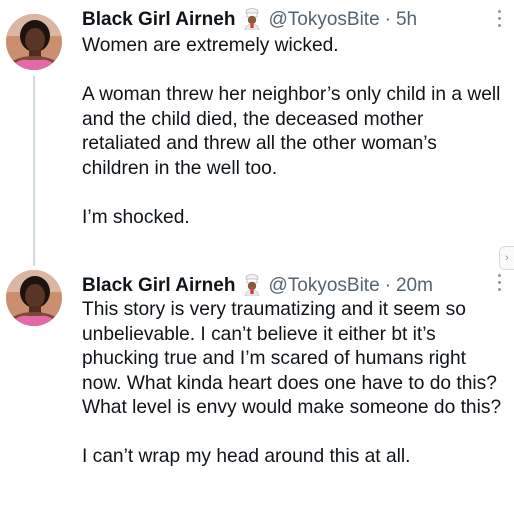 This screenshot has width=514, height=531. I want to click on tweet-paragraph: I’m shocked., so click(136, 217).